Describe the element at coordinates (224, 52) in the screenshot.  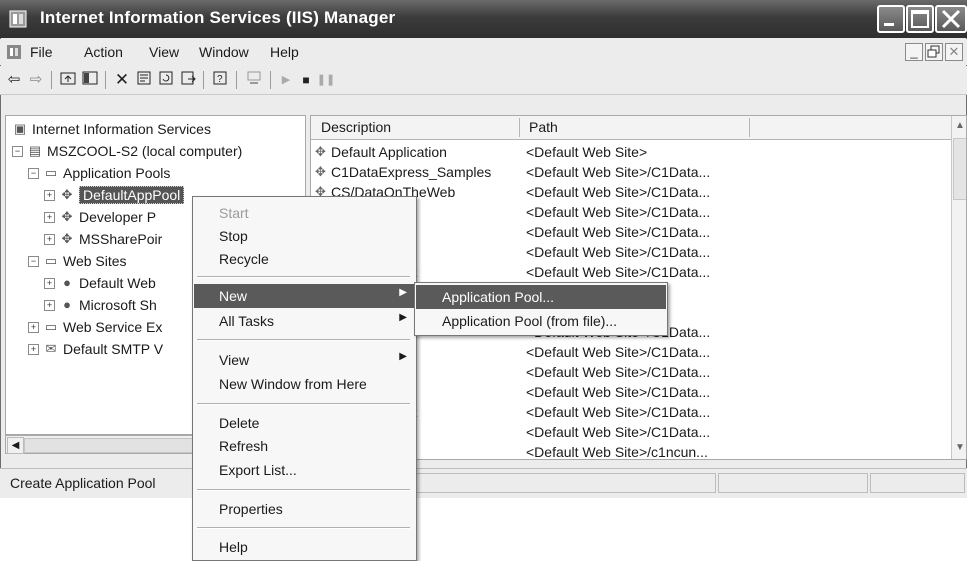
I see `menu-window: Window` at that location.